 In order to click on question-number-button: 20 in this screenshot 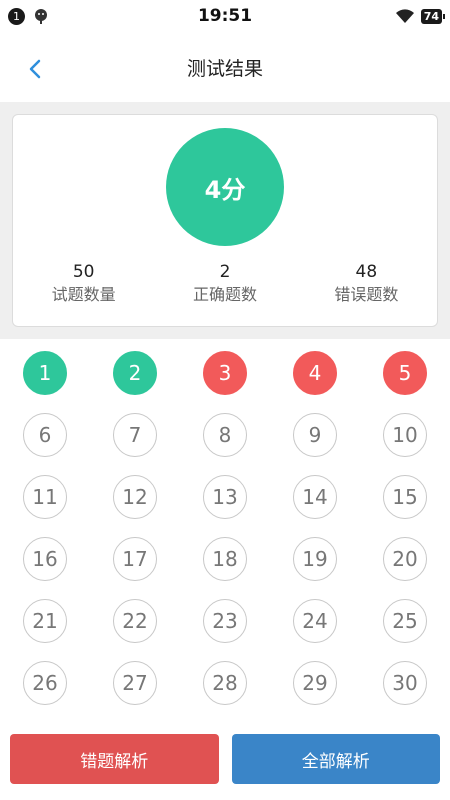, I will do `click(405, 559)`.